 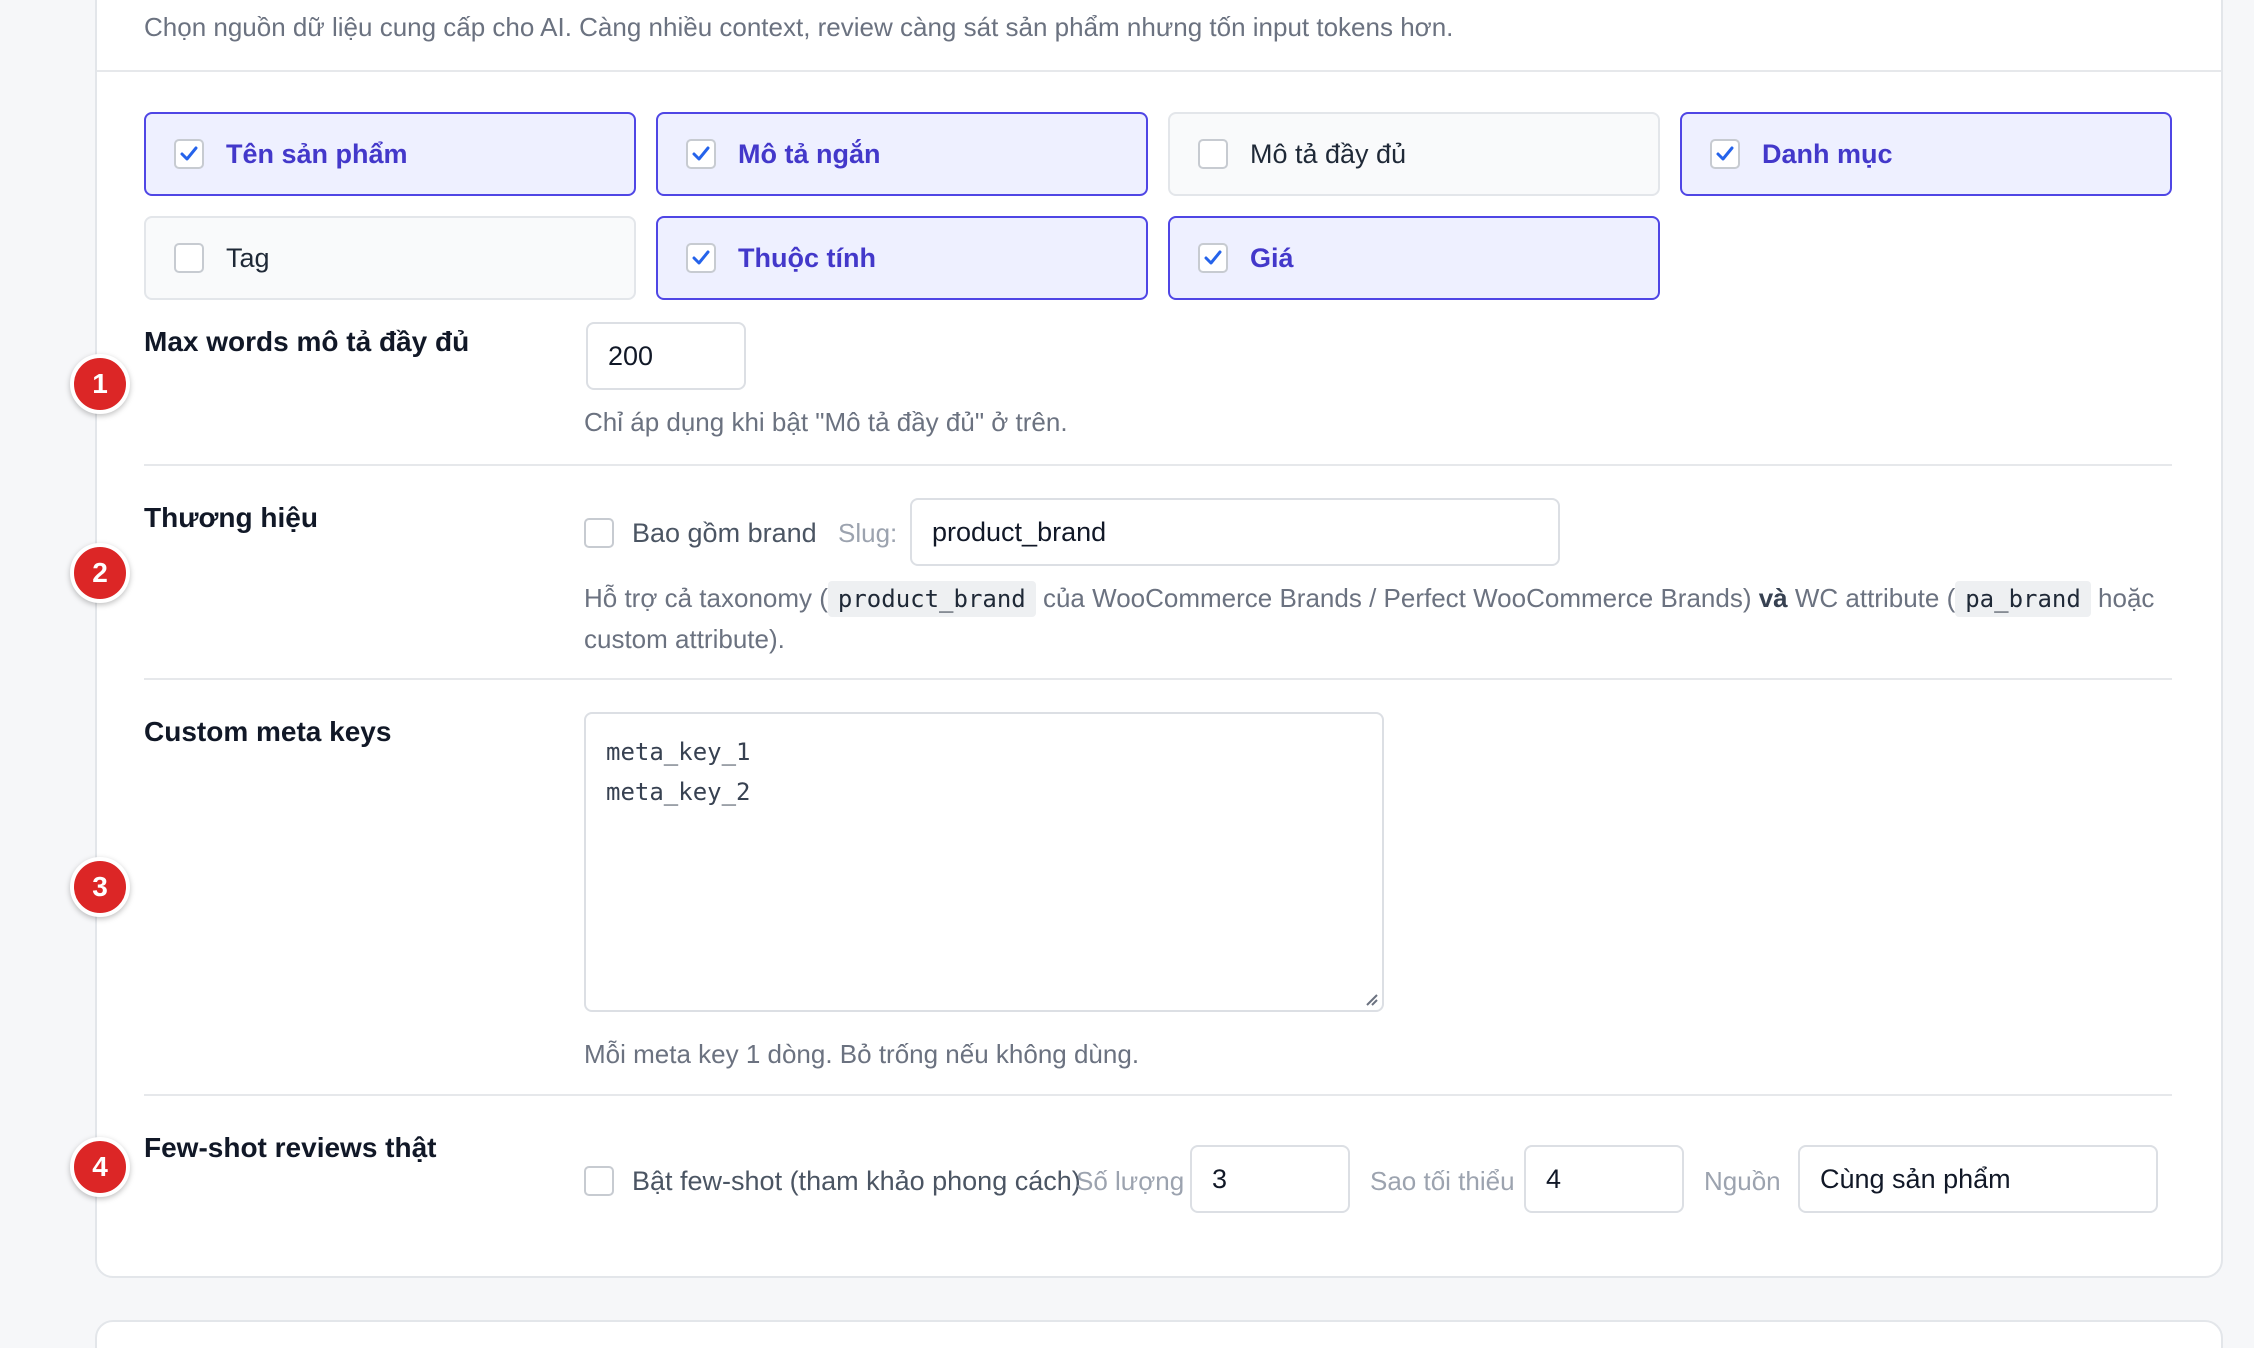 I want to click on source-option-product-name: Tên sản phẩm, so click(x=390, y=154).